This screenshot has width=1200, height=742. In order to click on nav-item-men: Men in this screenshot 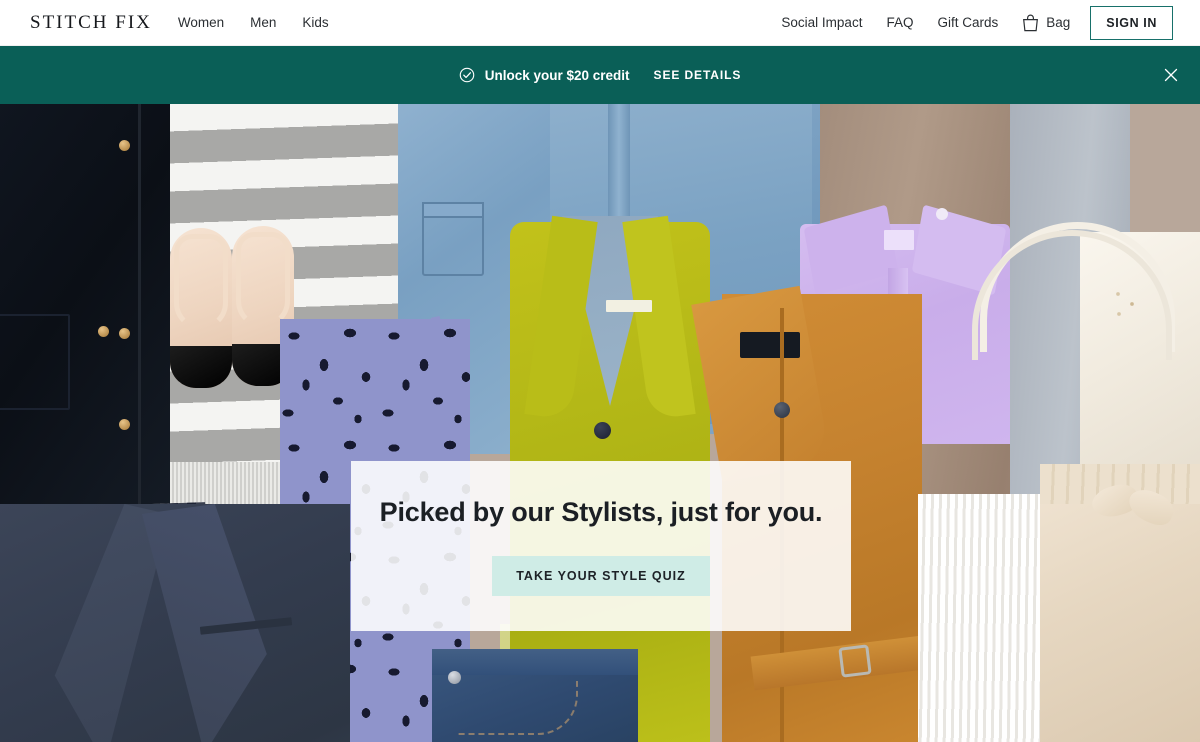, I will do `click(263, 22)`.